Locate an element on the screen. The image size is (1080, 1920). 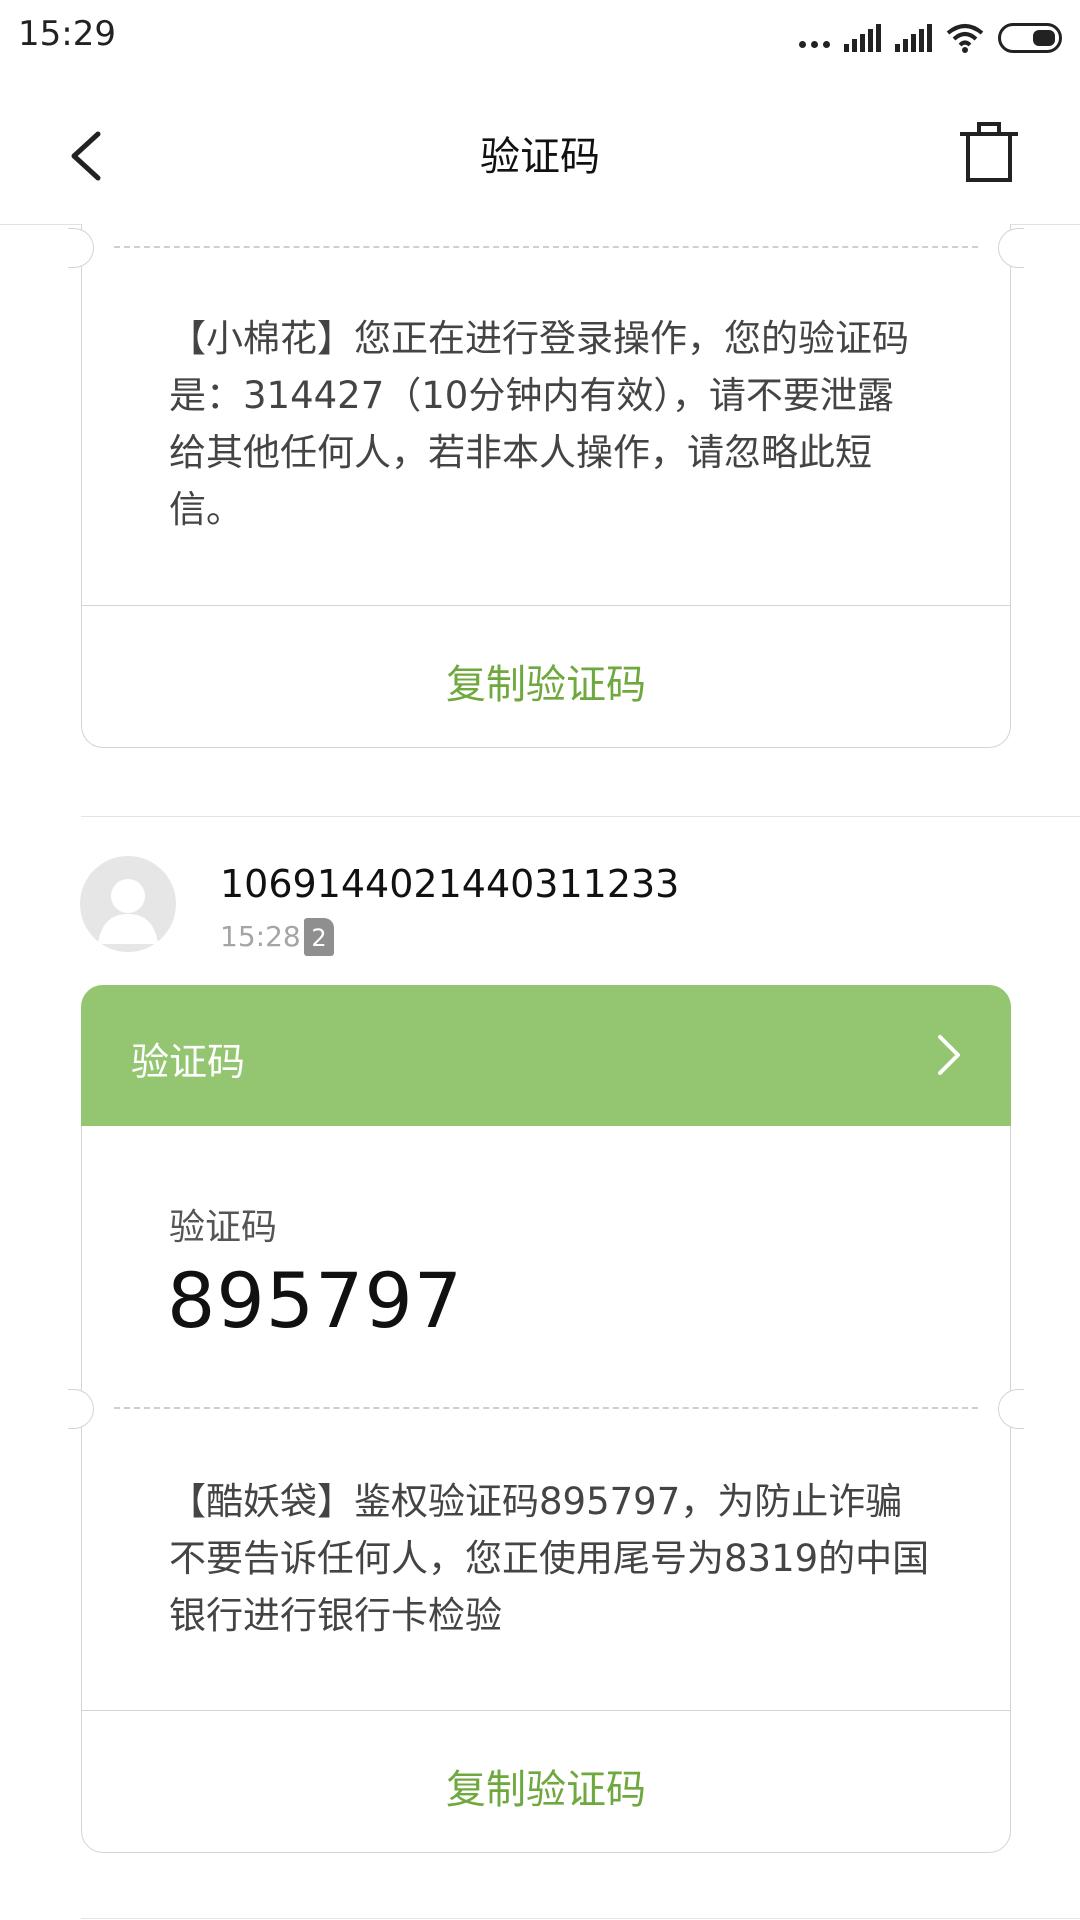
trash-icon is located at coordinates (989, 152).